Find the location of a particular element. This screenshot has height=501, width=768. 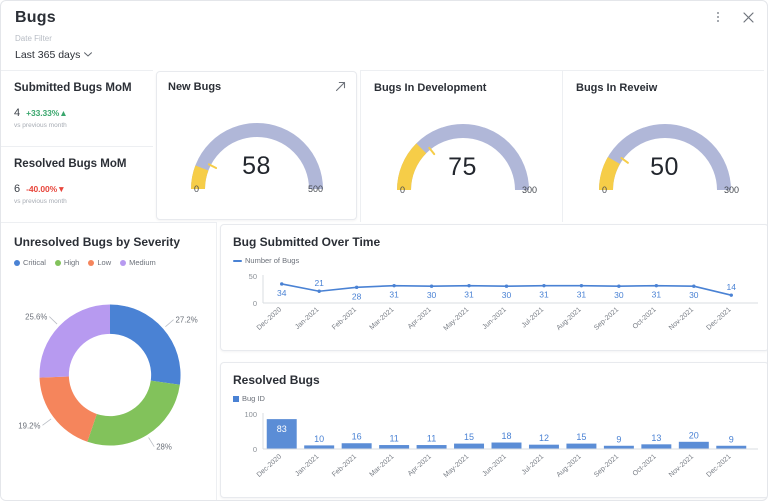

legend-label: Bug ID is located at coordinates (253, 398).